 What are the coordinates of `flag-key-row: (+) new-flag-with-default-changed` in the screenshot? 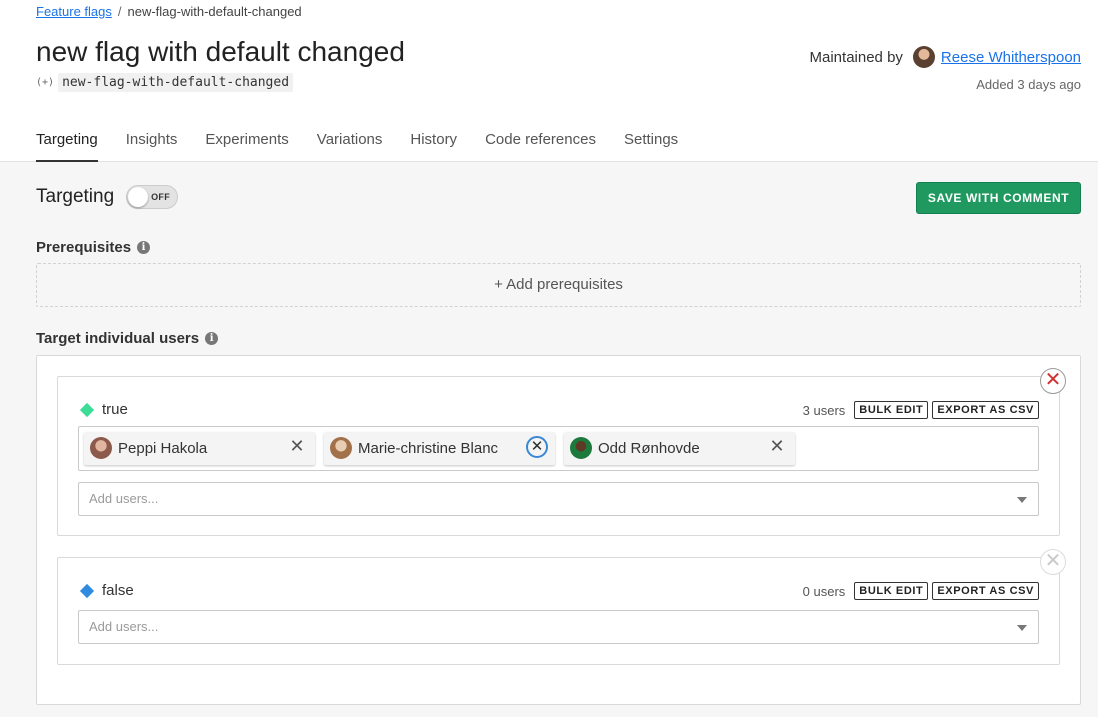 It's located at (165, 82).